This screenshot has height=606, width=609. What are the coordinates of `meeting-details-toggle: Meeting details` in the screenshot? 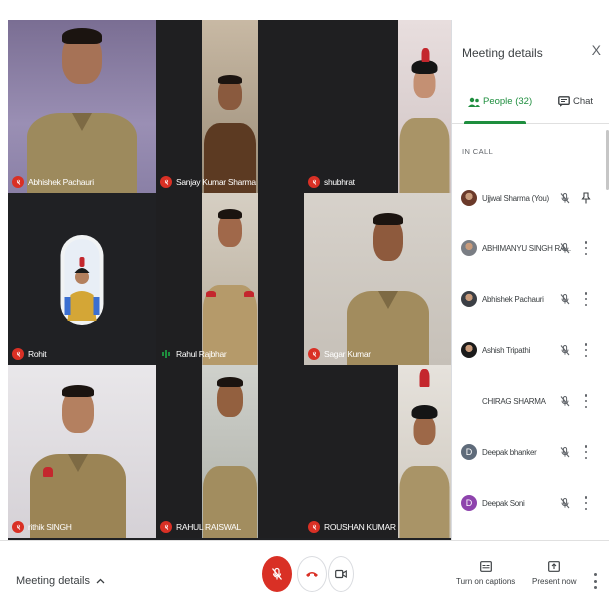 It's located at (60, 581).